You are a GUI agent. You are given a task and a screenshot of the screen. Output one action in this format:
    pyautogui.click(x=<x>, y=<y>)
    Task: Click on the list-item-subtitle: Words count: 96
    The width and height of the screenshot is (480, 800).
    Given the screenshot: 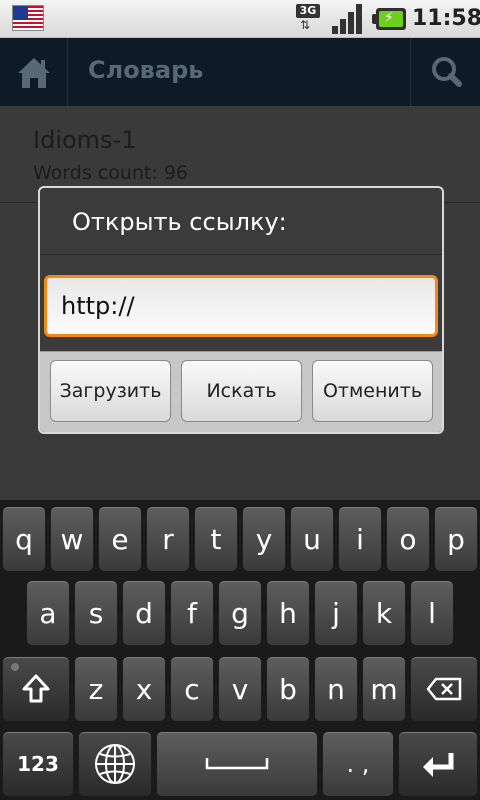 What is the action you would take?
    pyautogui.click(x=110, y=173)
    